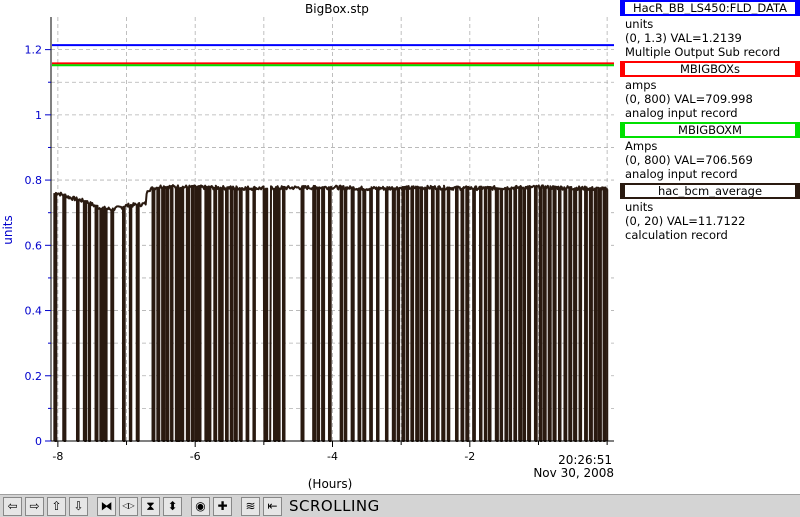 The width and height of the screenshot is (800, 517). Describe the element at coordinates (710, 130) in the screenshot. I see `legend-header: MBIGBOXM` at that location.